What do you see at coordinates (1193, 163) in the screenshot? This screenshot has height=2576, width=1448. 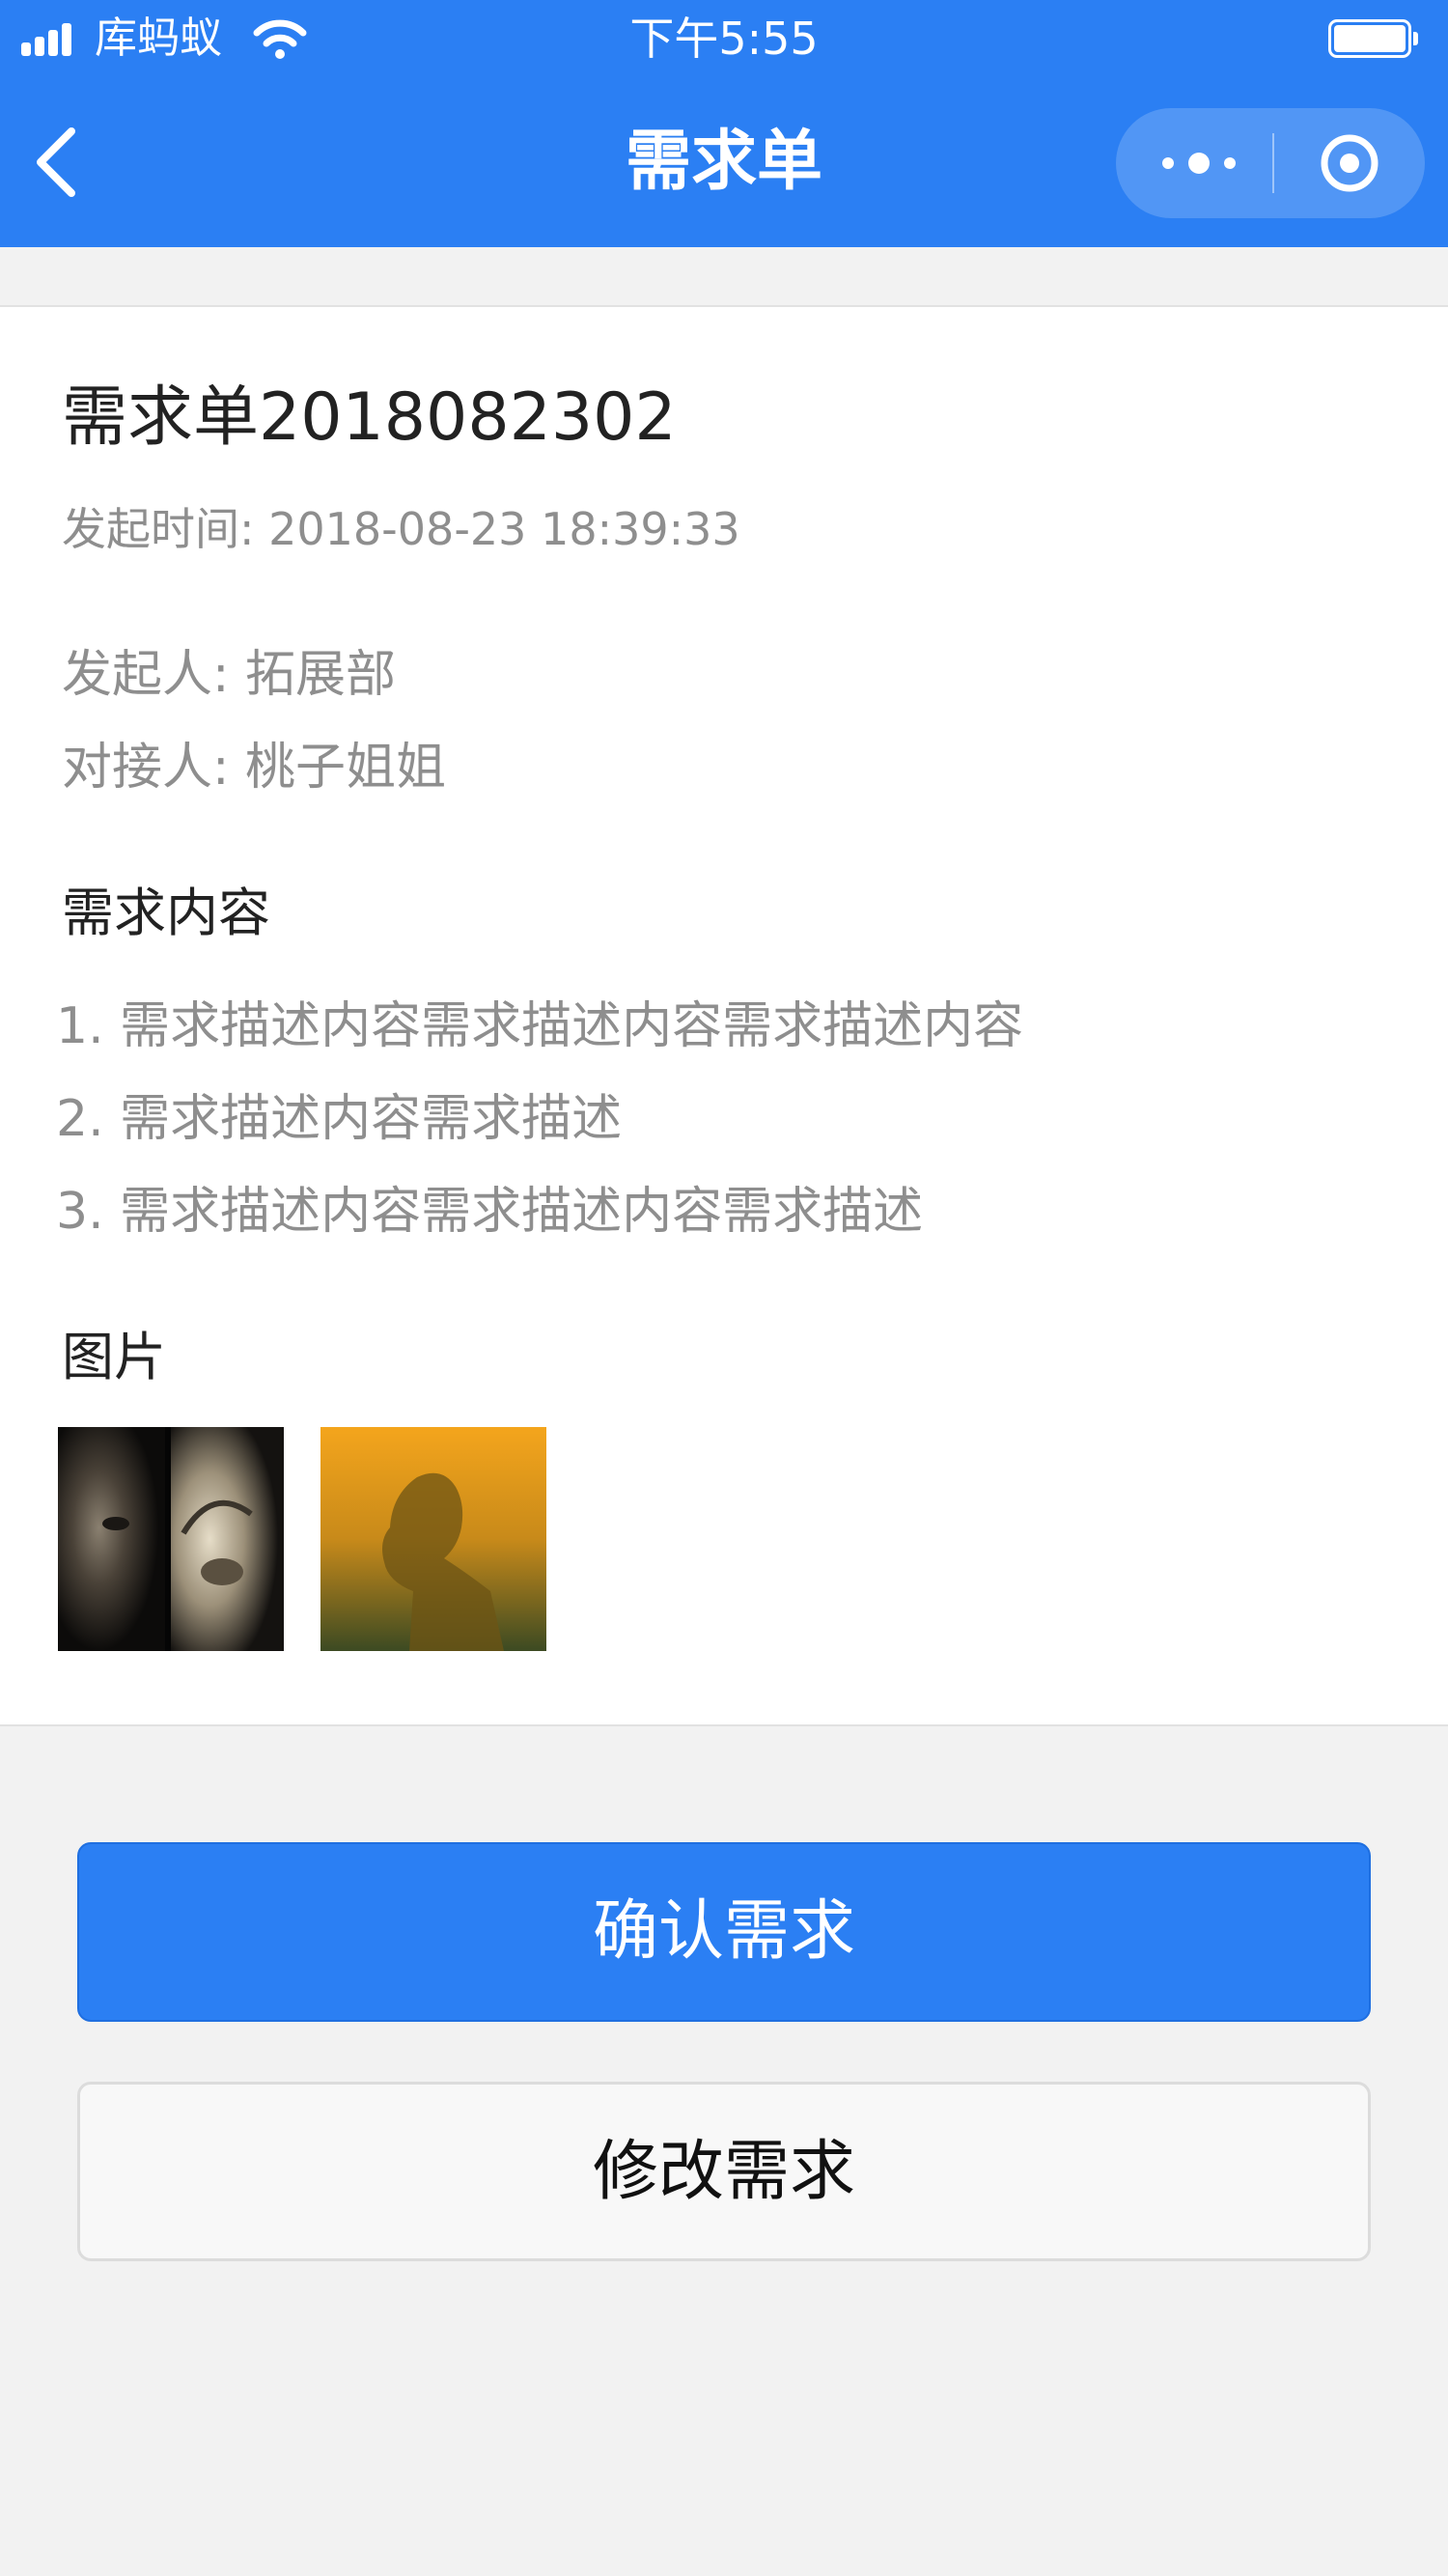 I see `more-dots-icon` at bounding box center [1193, 163].